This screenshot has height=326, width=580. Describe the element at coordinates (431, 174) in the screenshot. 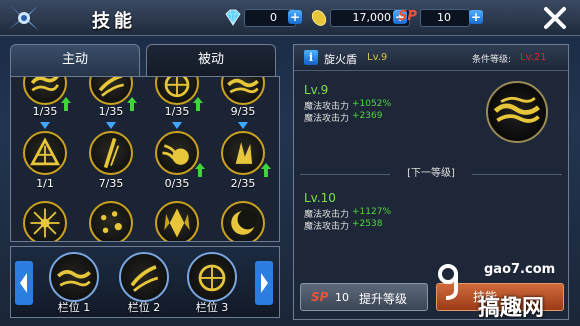

I see `next-level-divider: [下一等级]` at that location.